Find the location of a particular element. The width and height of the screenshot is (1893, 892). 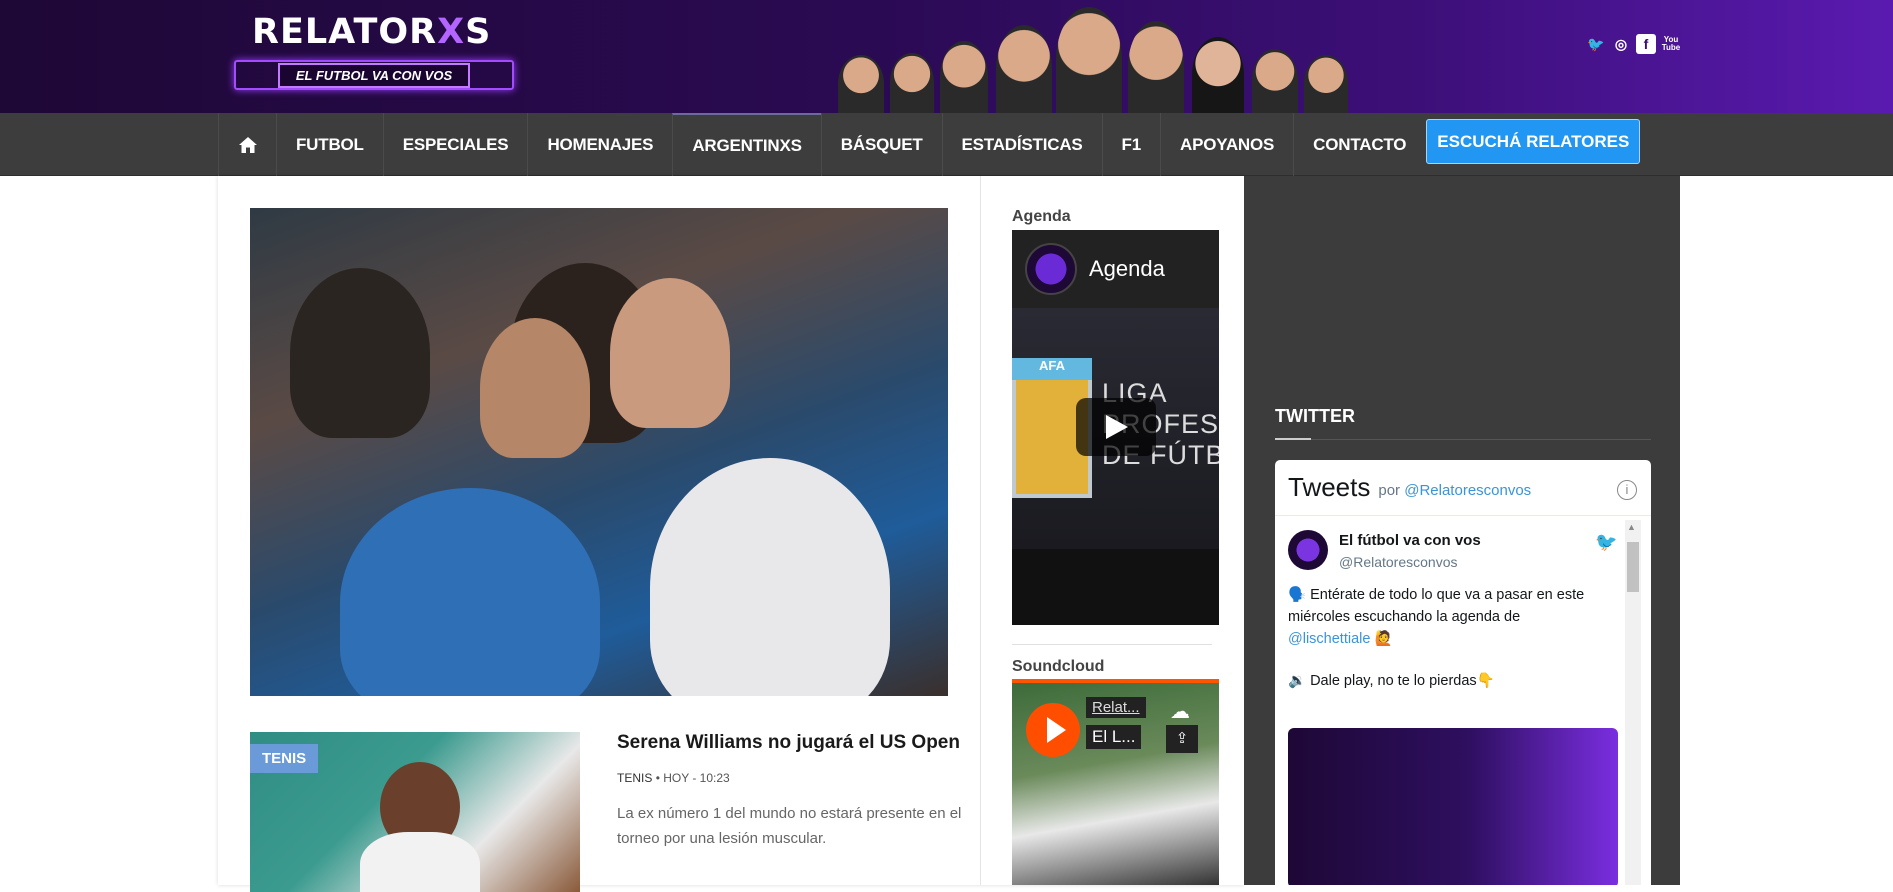

logo-tagline: EL FUTBOL VA CON VOS is located at coordinates (374, 75).